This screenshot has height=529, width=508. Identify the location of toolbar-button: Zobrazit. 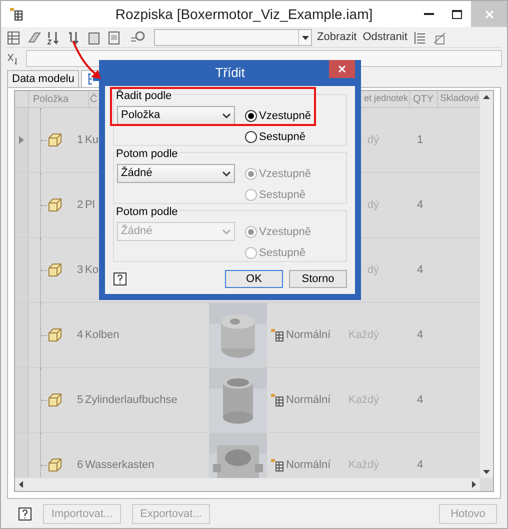
(337, 37).